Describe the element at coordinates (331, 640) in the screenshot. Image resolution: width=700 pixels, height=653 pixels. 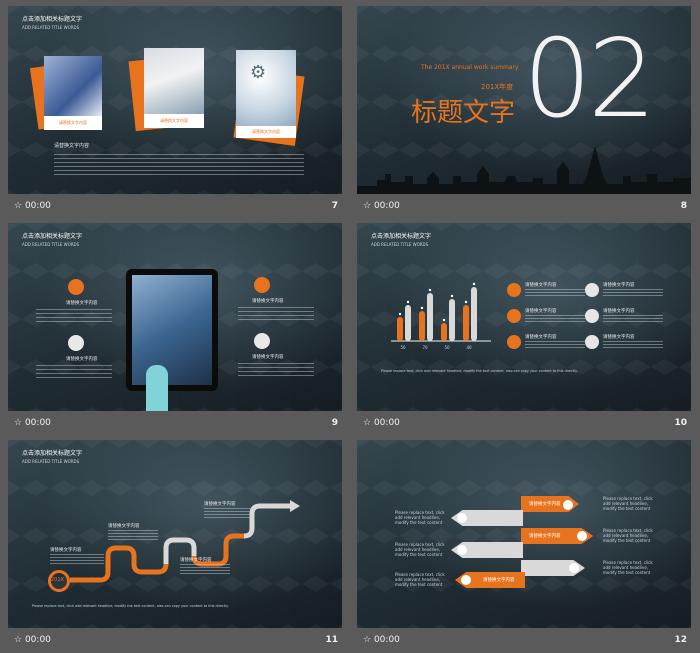
I see `slide-number: 11` at that location.